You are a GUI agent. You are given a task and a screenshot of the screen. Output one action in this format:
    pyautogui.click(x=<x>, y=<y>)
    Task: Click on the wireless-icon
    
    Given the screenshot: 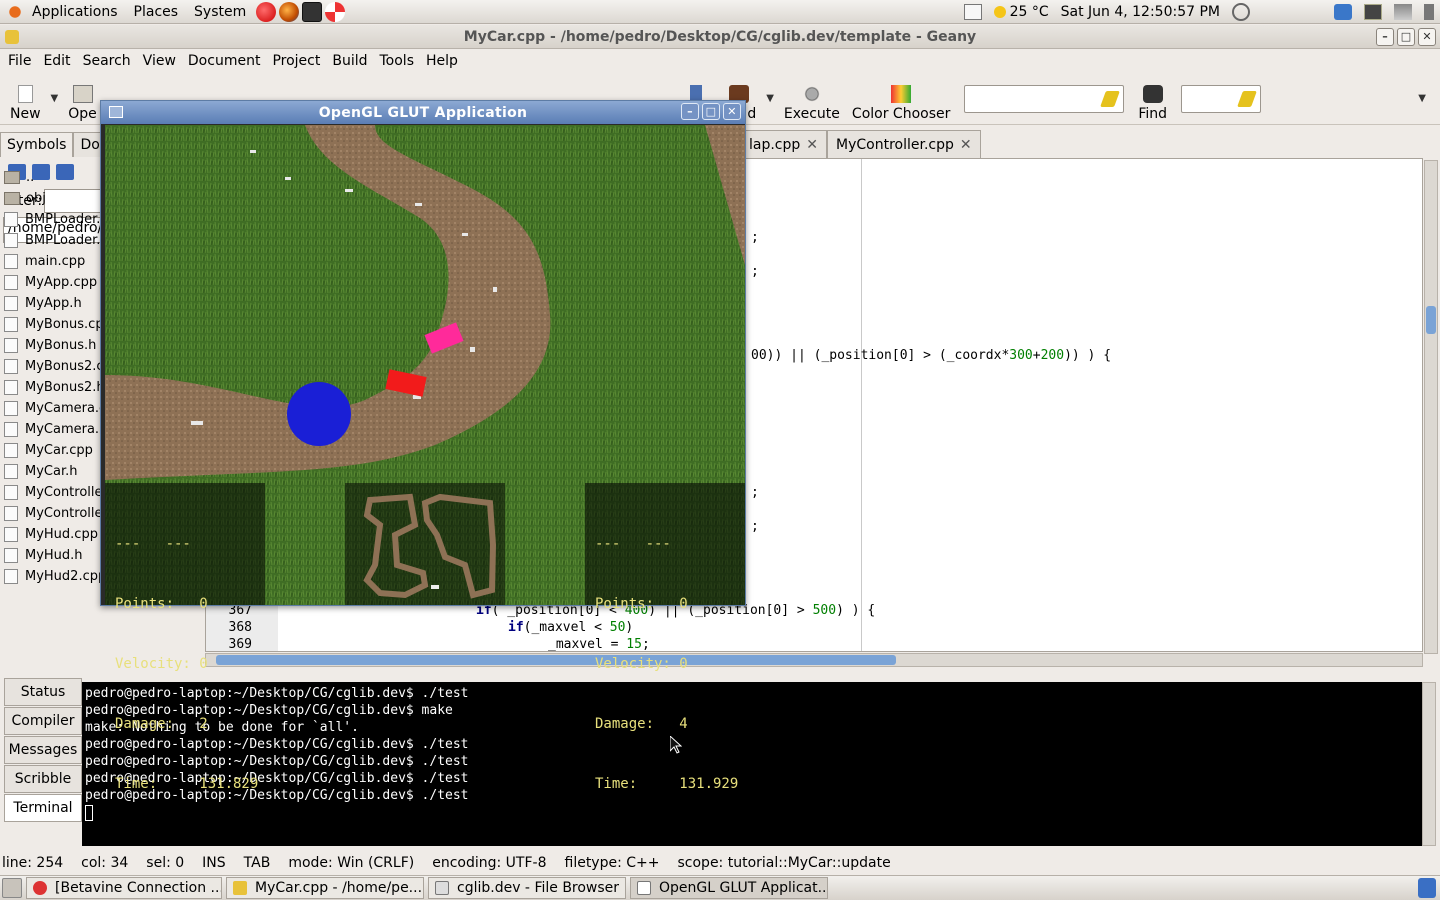 What is the action you would take?
    pyautogui.click(x=1403, y=11)
    